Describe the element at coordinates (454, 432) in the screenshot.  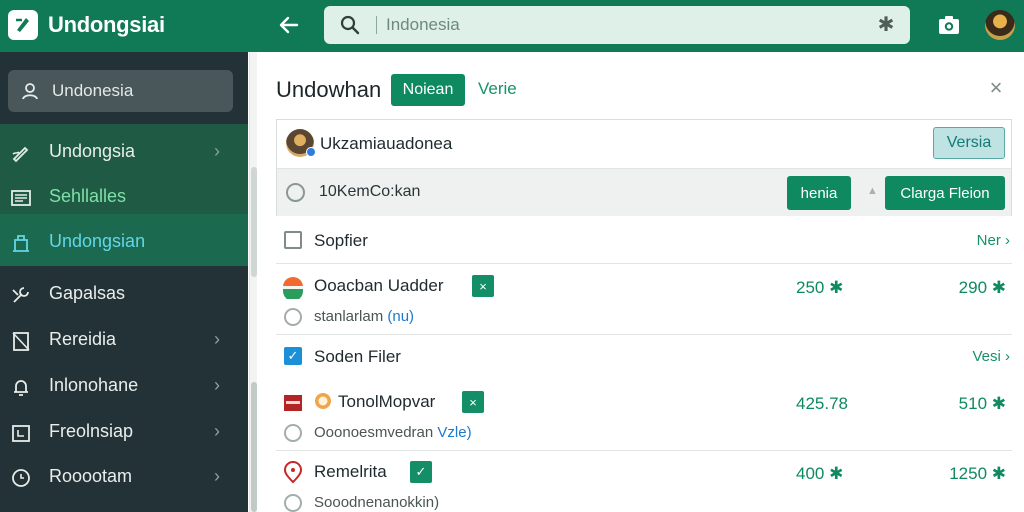
I see `item-subtitle-highlight: Vzle)` at that location.